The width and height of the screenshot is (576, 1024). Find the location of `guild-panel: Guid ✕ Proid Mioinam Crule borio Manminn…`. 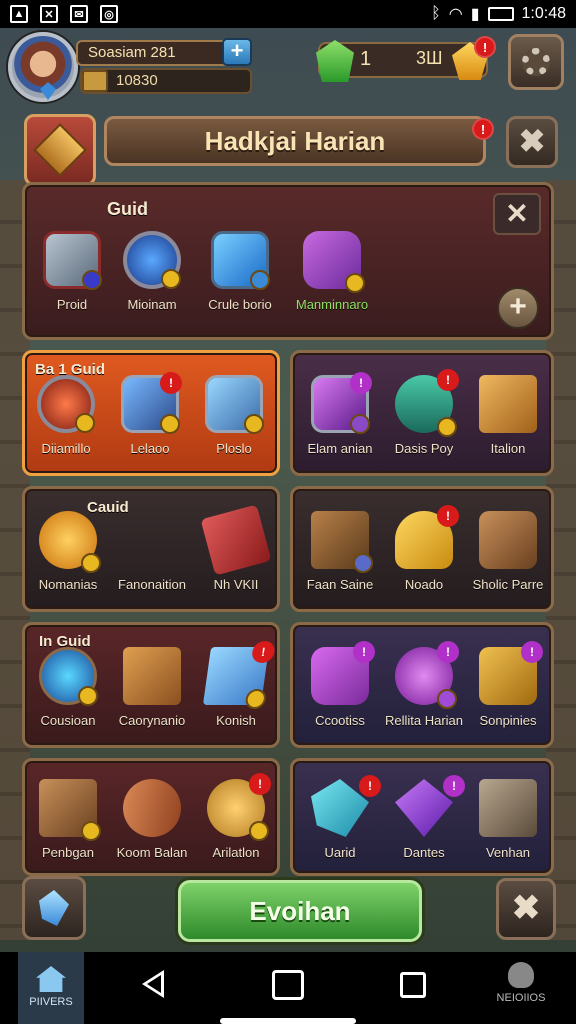

guild-panel: Guid ✕ Proid Mioinam Crule borio Manminn… is located at coordinates (288, 261).